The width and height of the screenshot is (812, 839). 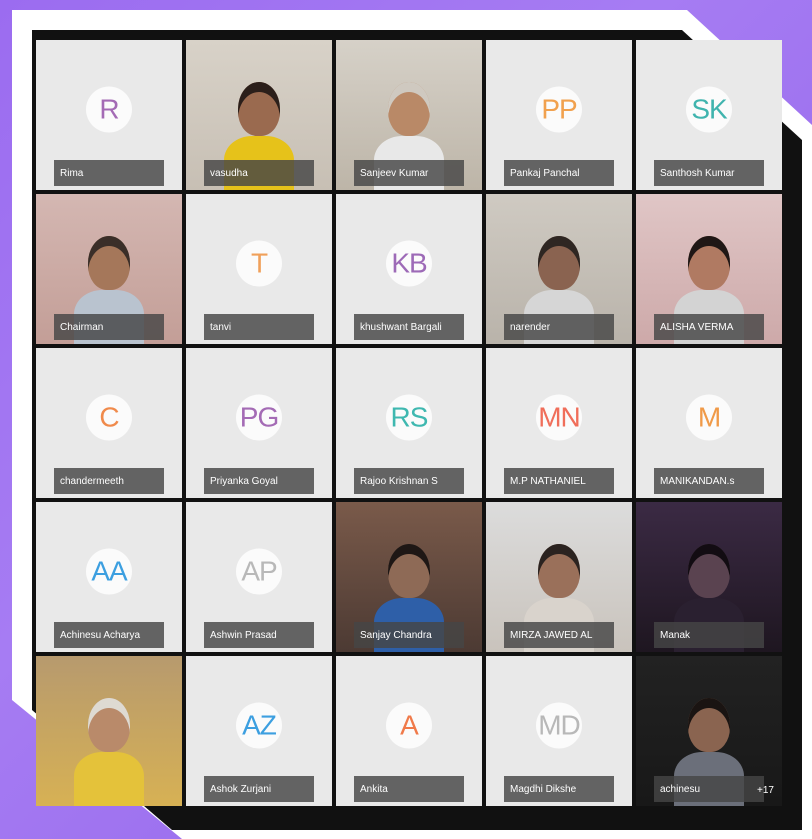 I want to click on participant-tile: vasudha, so click(x=259, y=115).